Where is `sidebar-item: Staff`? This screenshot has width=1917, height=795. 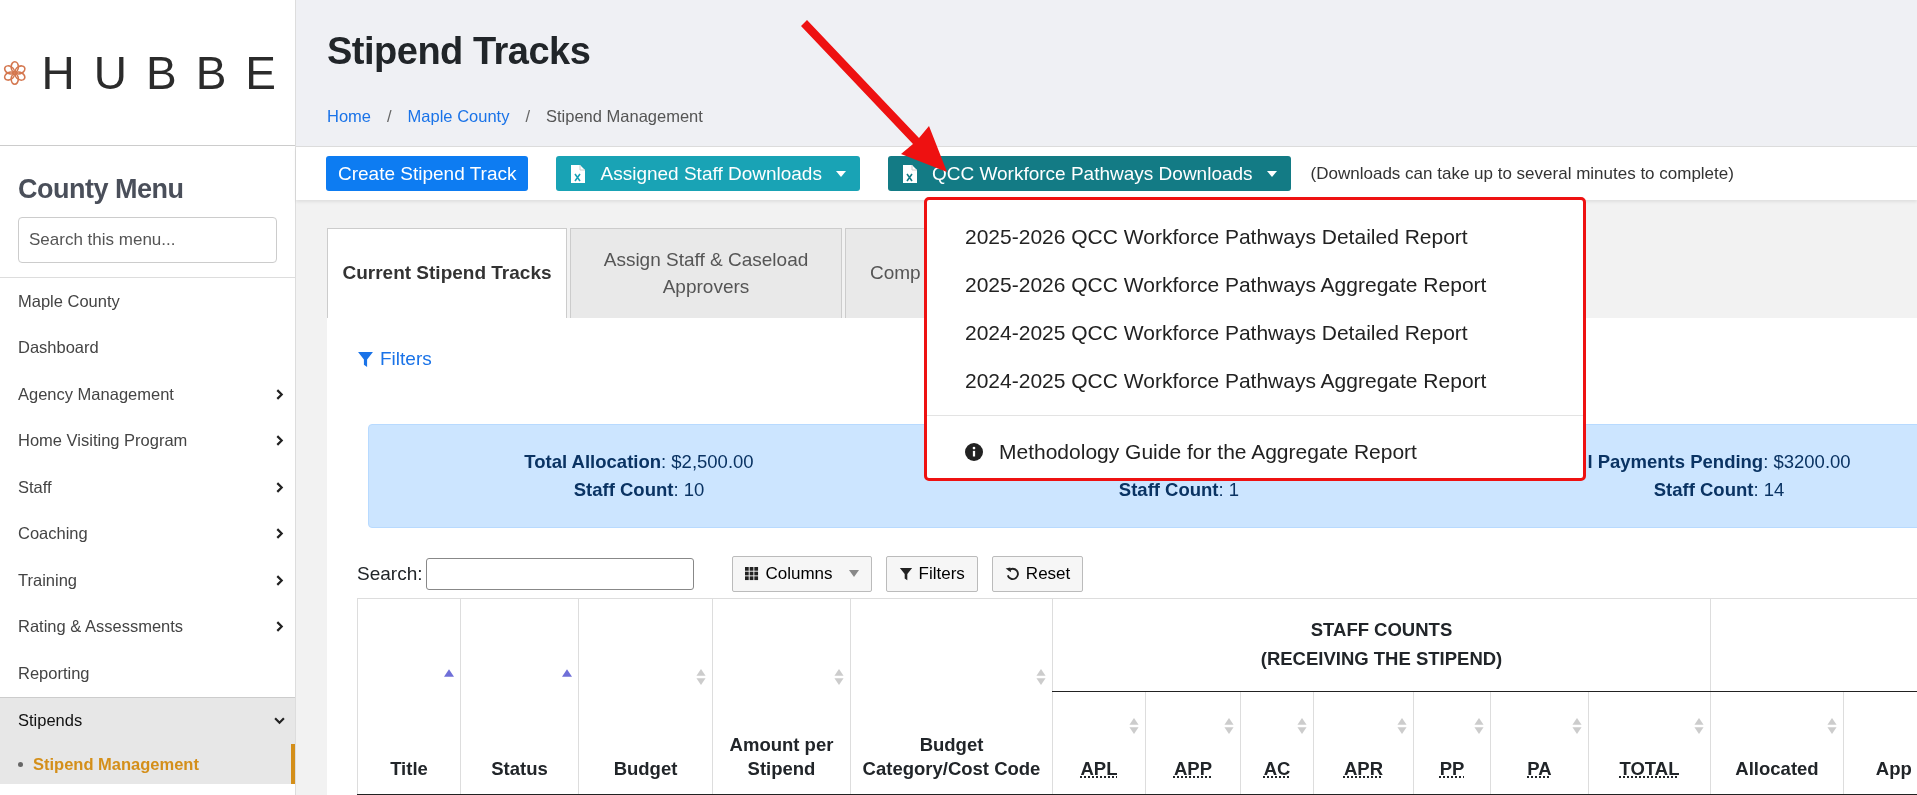
sidebar-item: Staff is located at coordinates (147, 487).